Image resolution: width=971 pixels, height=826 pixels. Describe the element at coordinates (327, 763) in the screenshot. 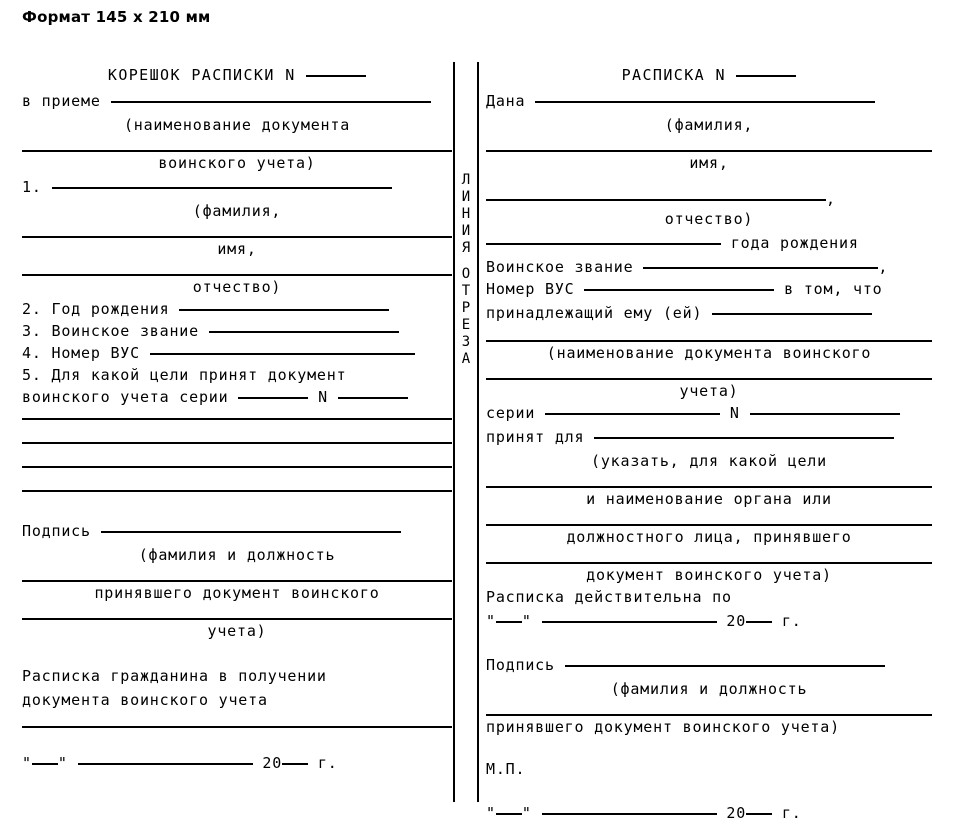

I see `stub-date-year-suffix: г.` at that location.